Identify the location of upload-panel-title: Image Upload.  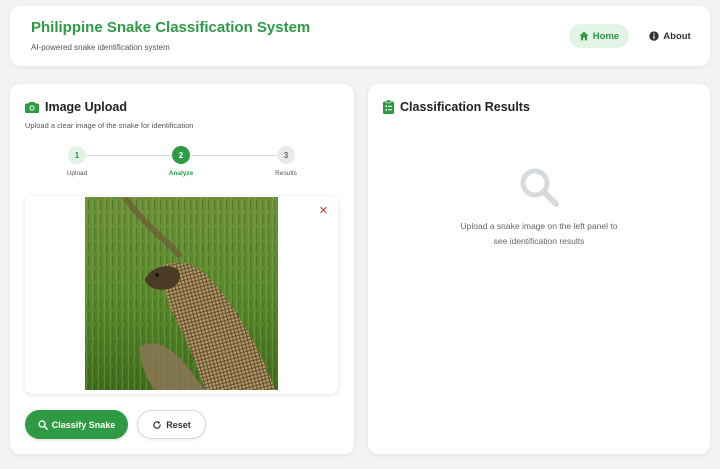
(76, 107).